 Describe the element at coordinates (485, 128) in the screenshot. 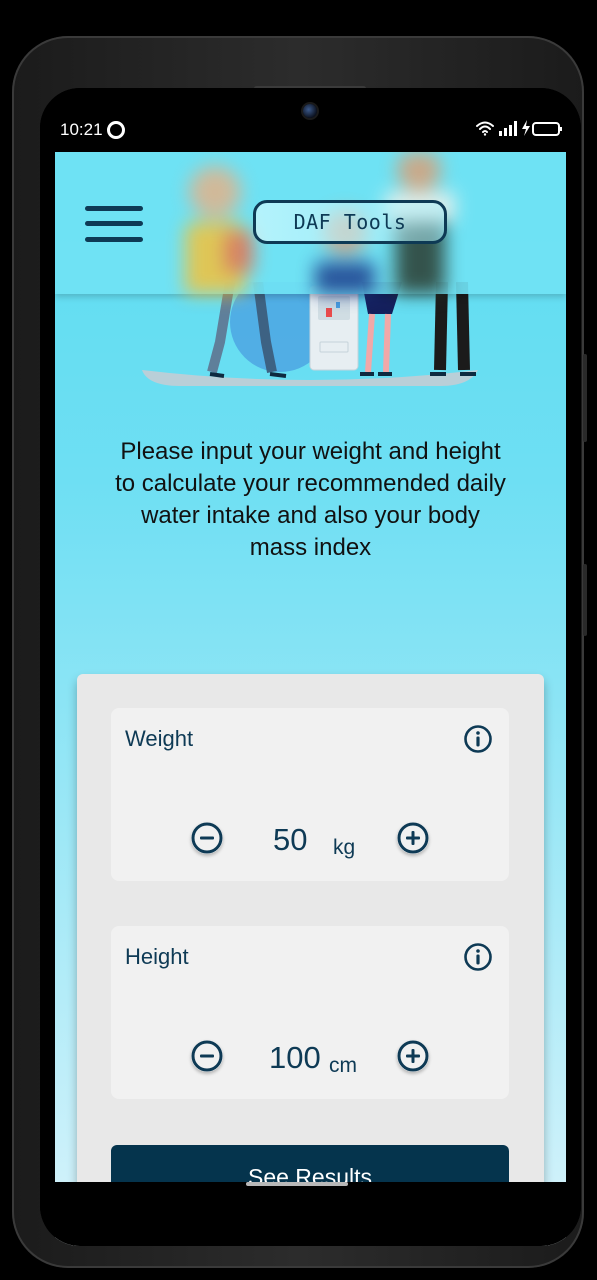

I see `wifi-icon` at that location.